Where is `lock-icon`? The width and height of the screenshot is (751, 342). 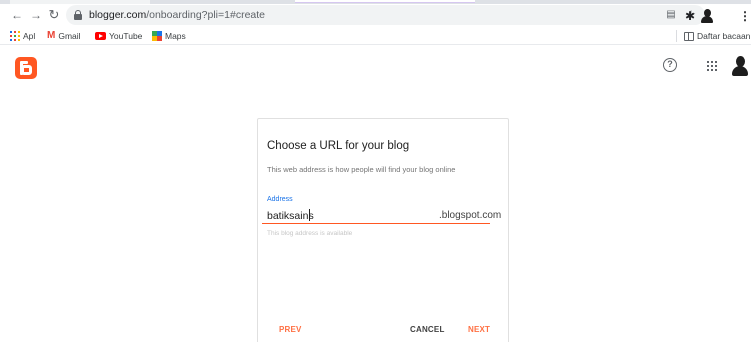 lock-icon is located at coordinates (78, 15).